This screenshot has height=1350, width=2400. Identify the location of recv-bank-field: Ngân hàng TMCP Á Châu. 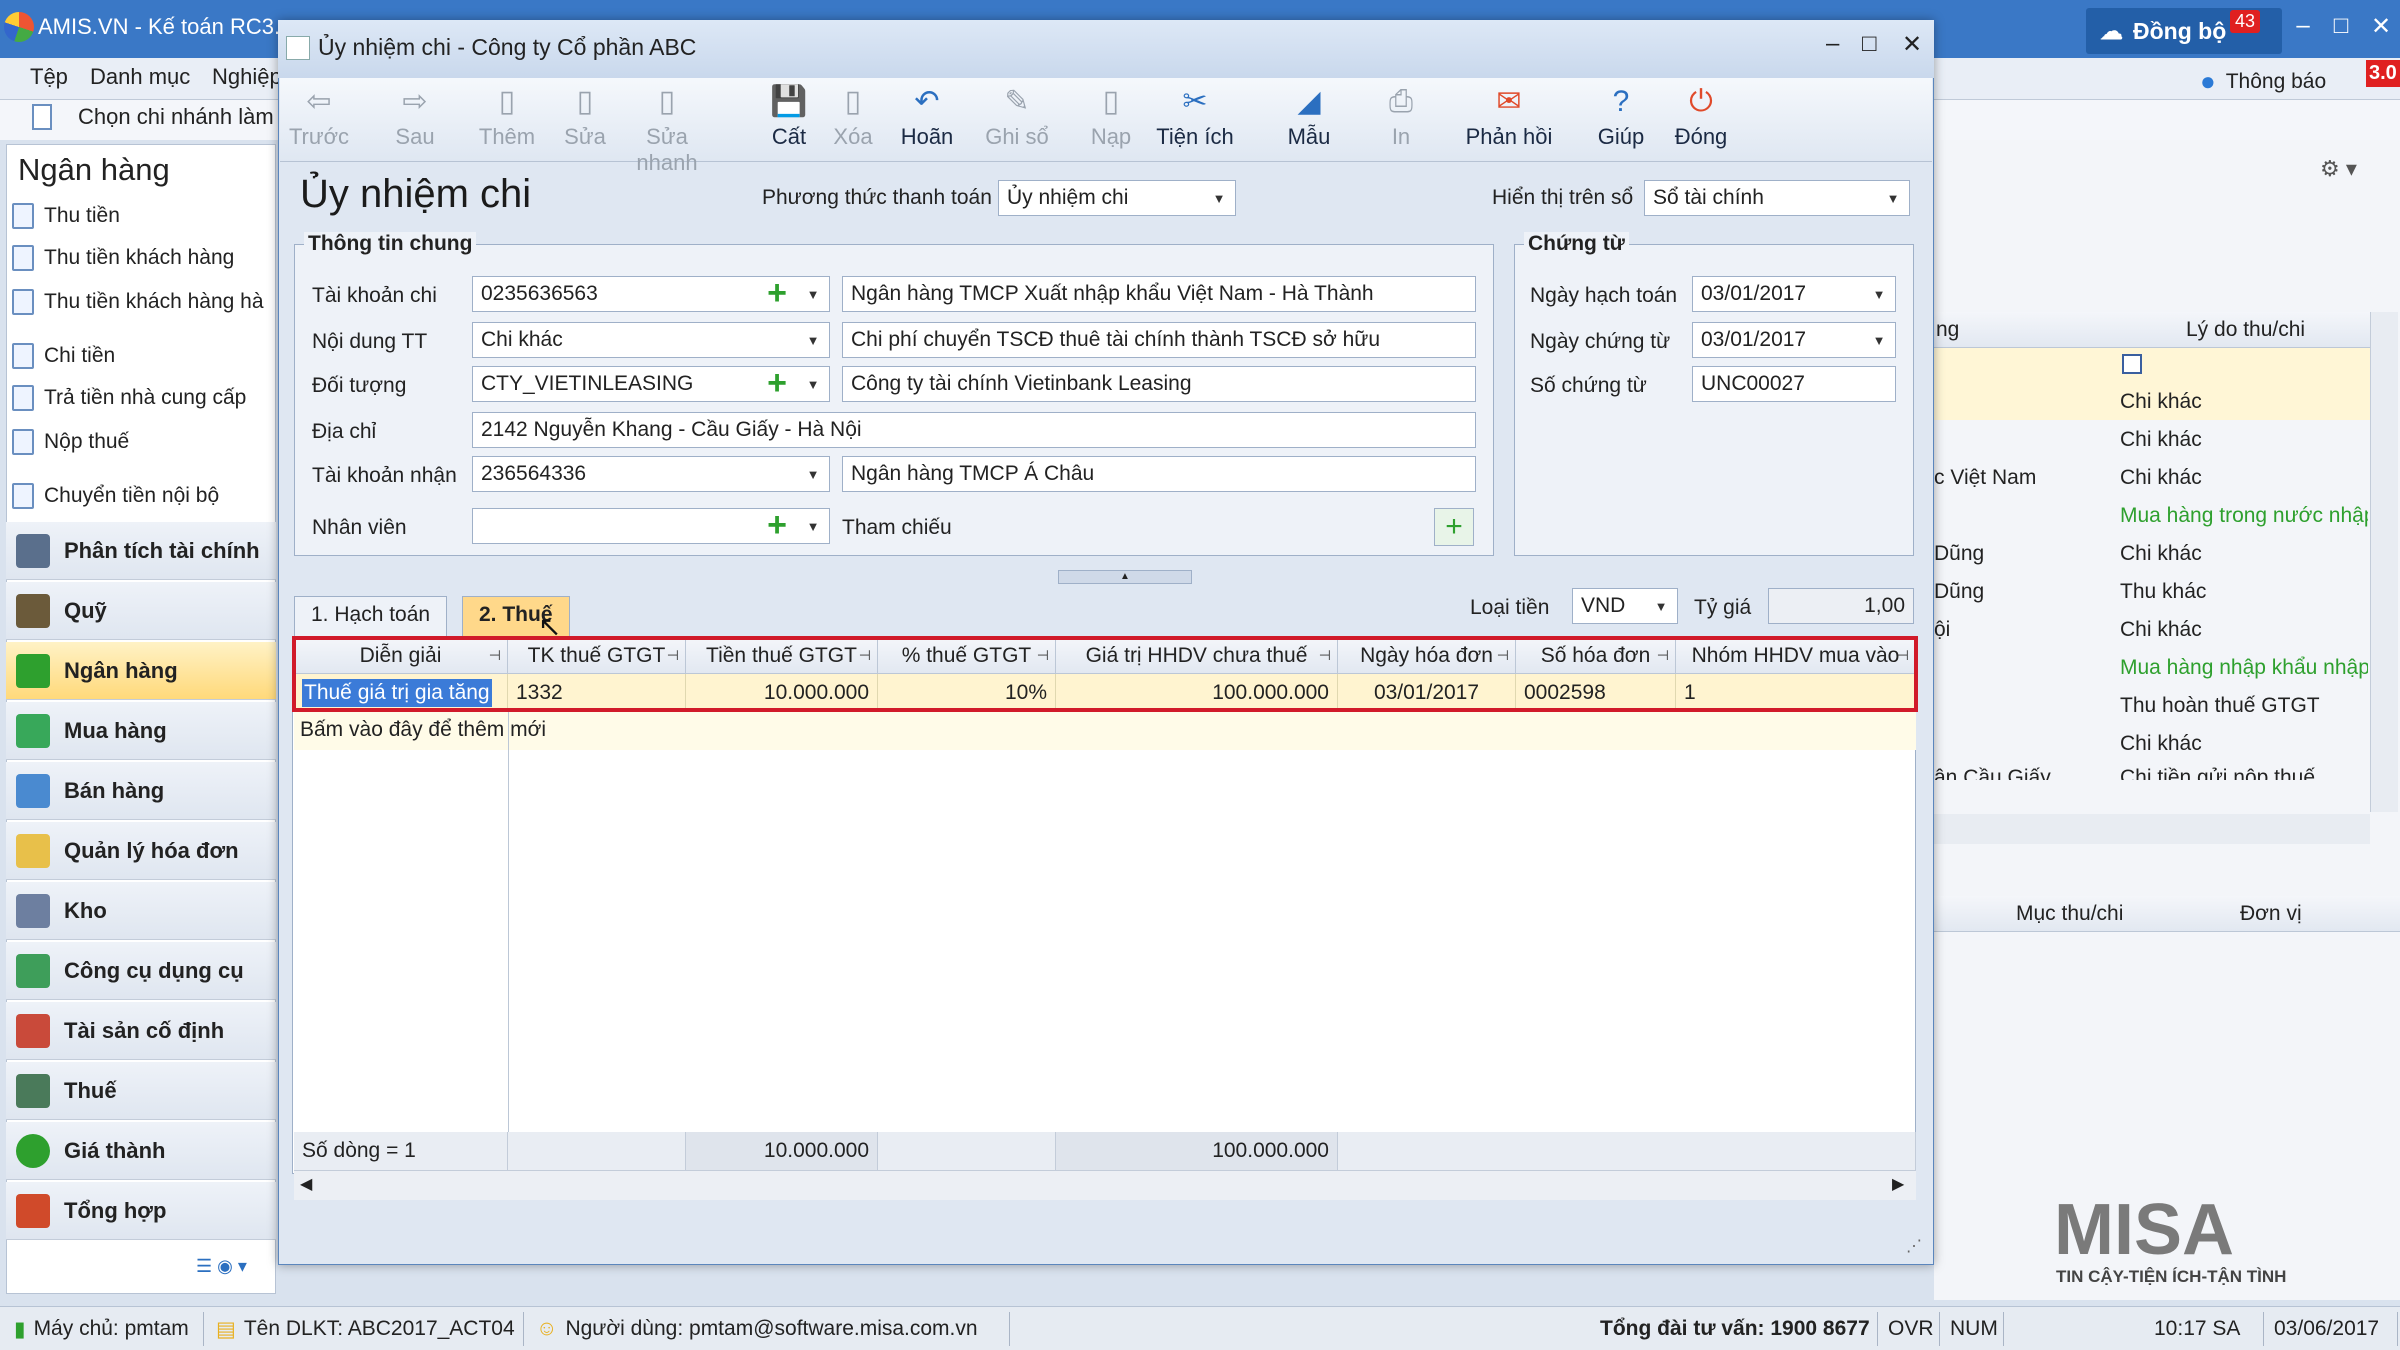
(1159, 474).